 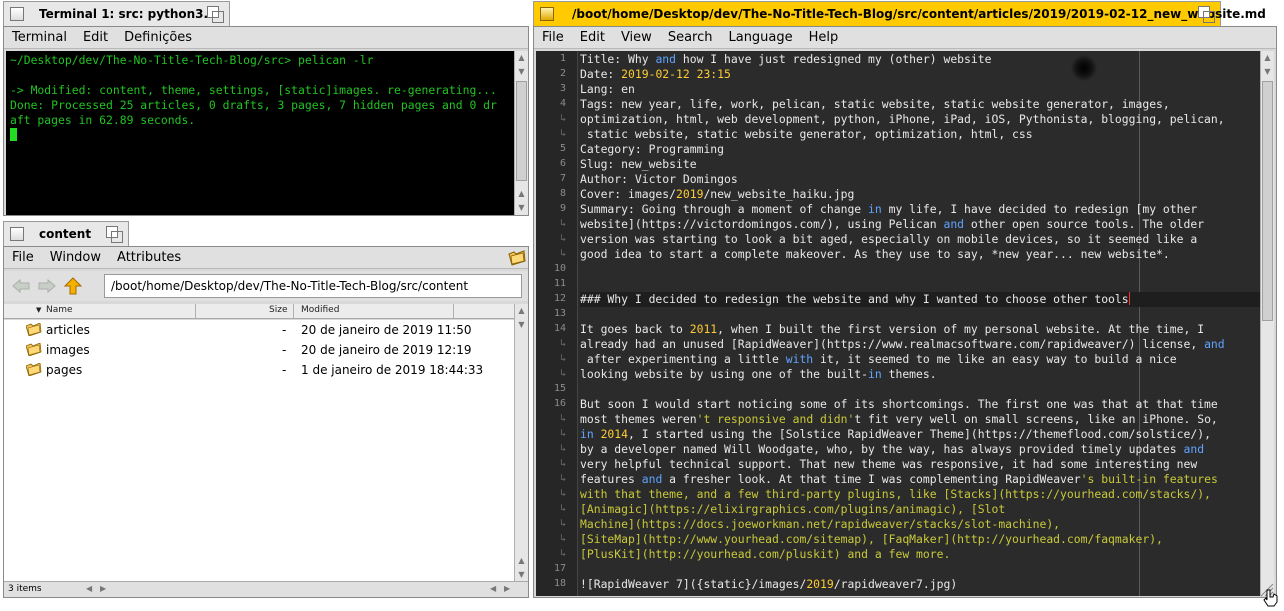 I want to click on tracker-zoom-button, so click(x=114, y=234).